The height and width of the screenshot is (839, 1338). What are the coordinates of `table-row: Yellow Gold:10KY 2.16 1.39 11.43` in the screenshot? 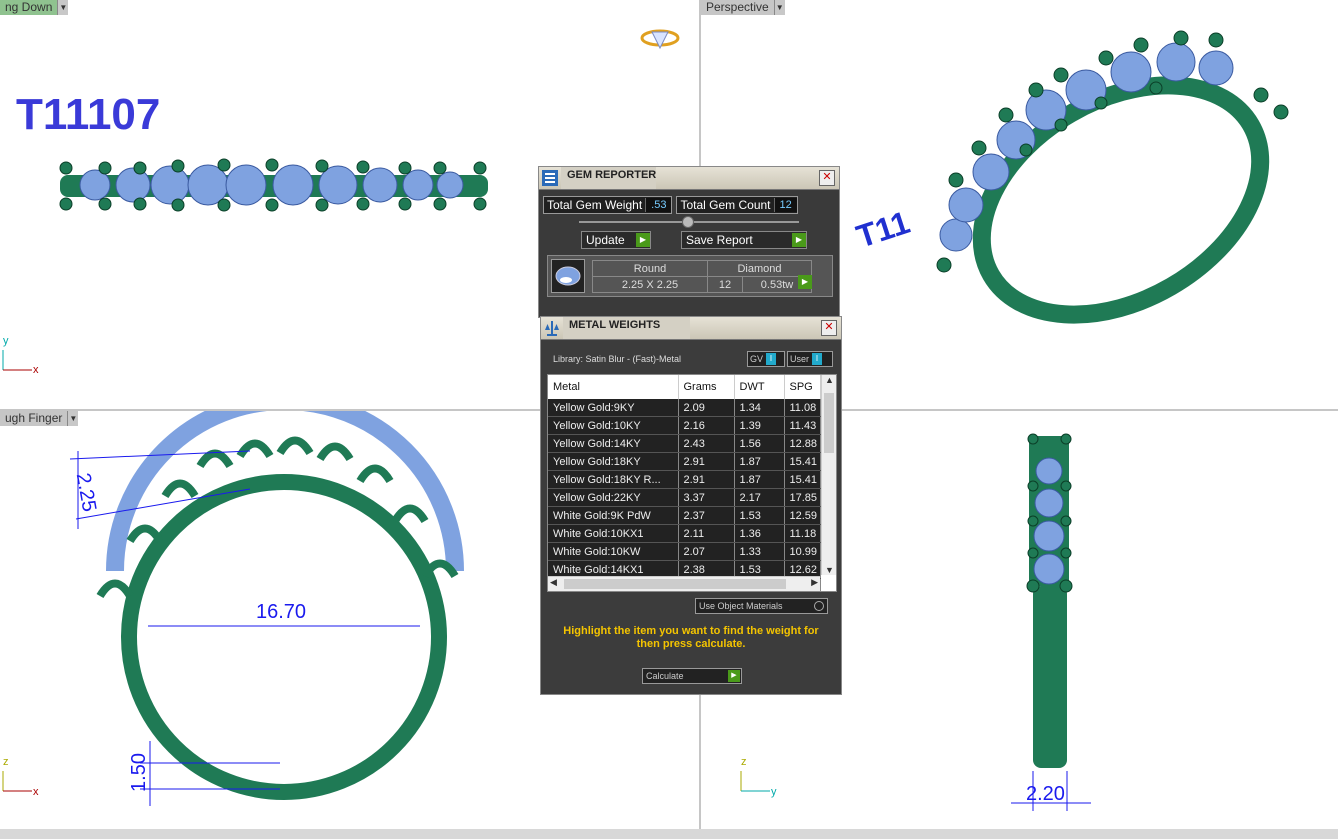 It's located at (684, 425).